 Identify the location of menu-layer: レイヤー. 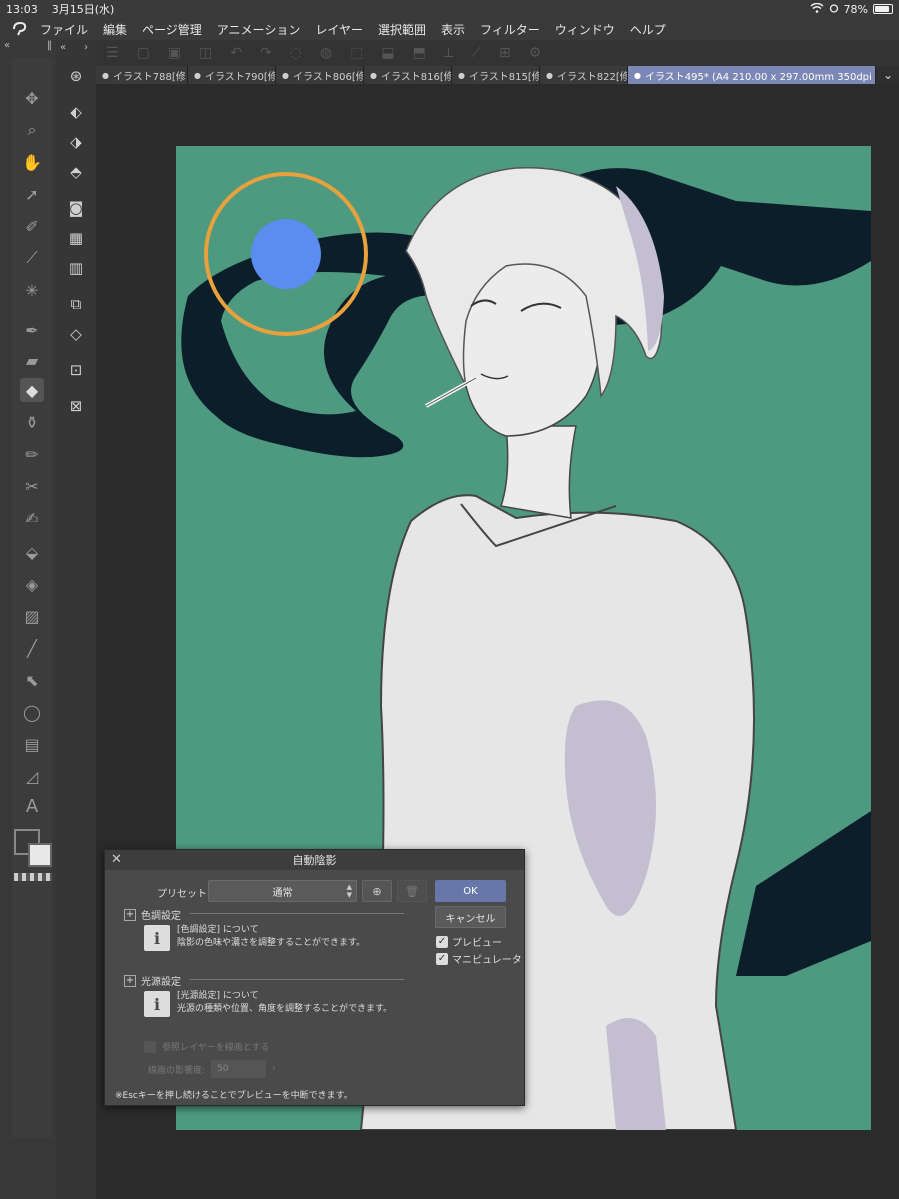
(339, 29).